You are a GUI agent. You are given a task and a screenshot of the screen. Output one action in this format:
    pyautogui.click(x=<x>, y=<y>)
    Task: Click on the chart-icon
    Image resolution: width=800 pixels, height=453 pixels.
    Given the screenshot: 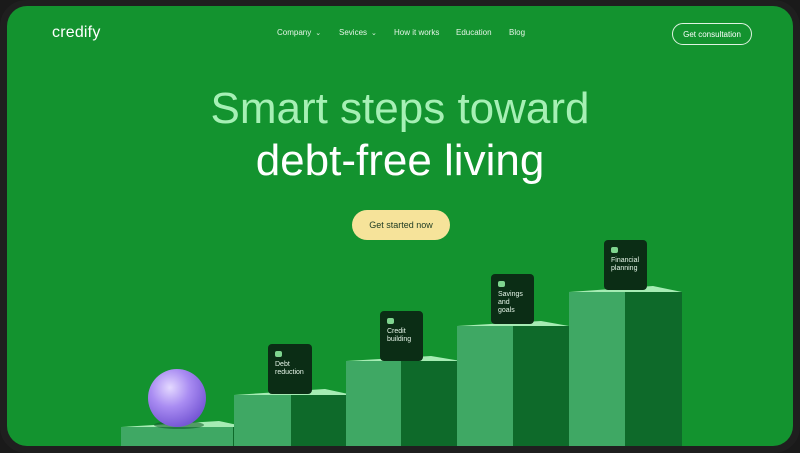 What is the action you would take?
    pyautogui.click(x=614, y=250)
    